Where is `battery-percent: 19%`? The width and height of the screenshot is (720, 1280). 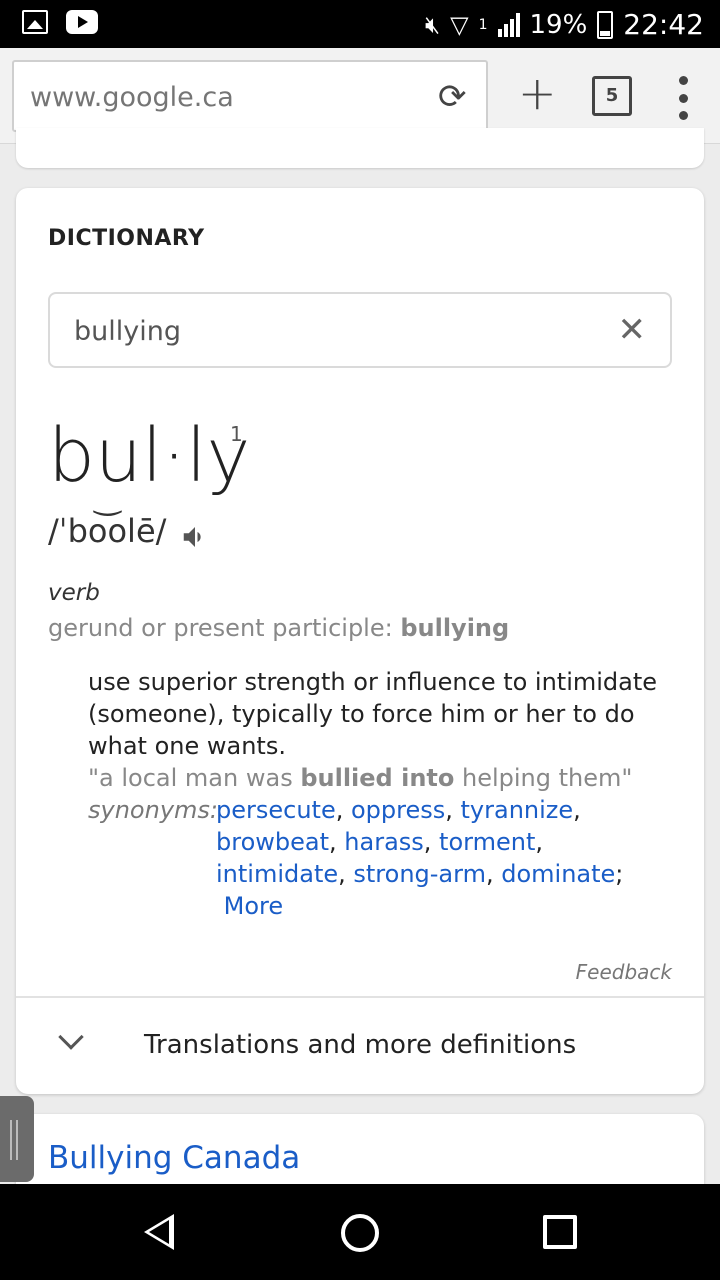
battery-percent: 19% is located at coordinates (558, 24).